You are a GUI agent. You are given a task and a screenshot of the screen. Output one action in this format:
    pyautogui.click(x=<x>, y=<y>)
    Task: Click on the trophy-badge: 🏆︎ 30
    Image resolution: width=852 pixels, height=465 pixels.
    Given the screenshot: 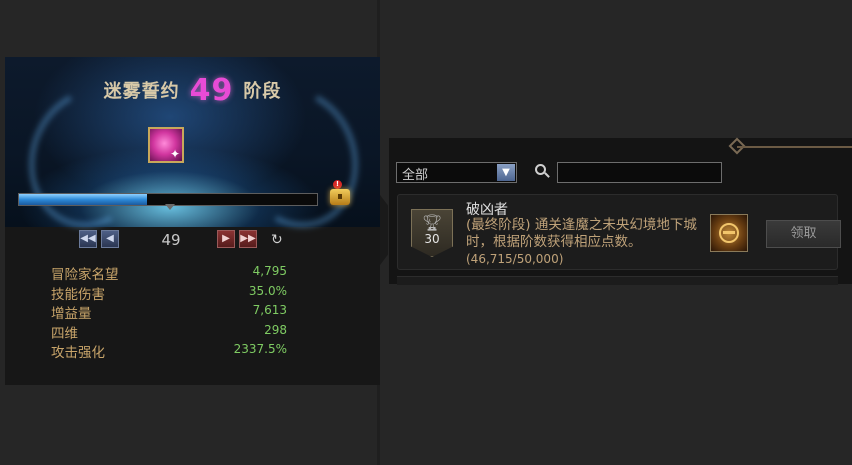 What is the action you would take?
    pyautogui.click(x=432, y=233)
    